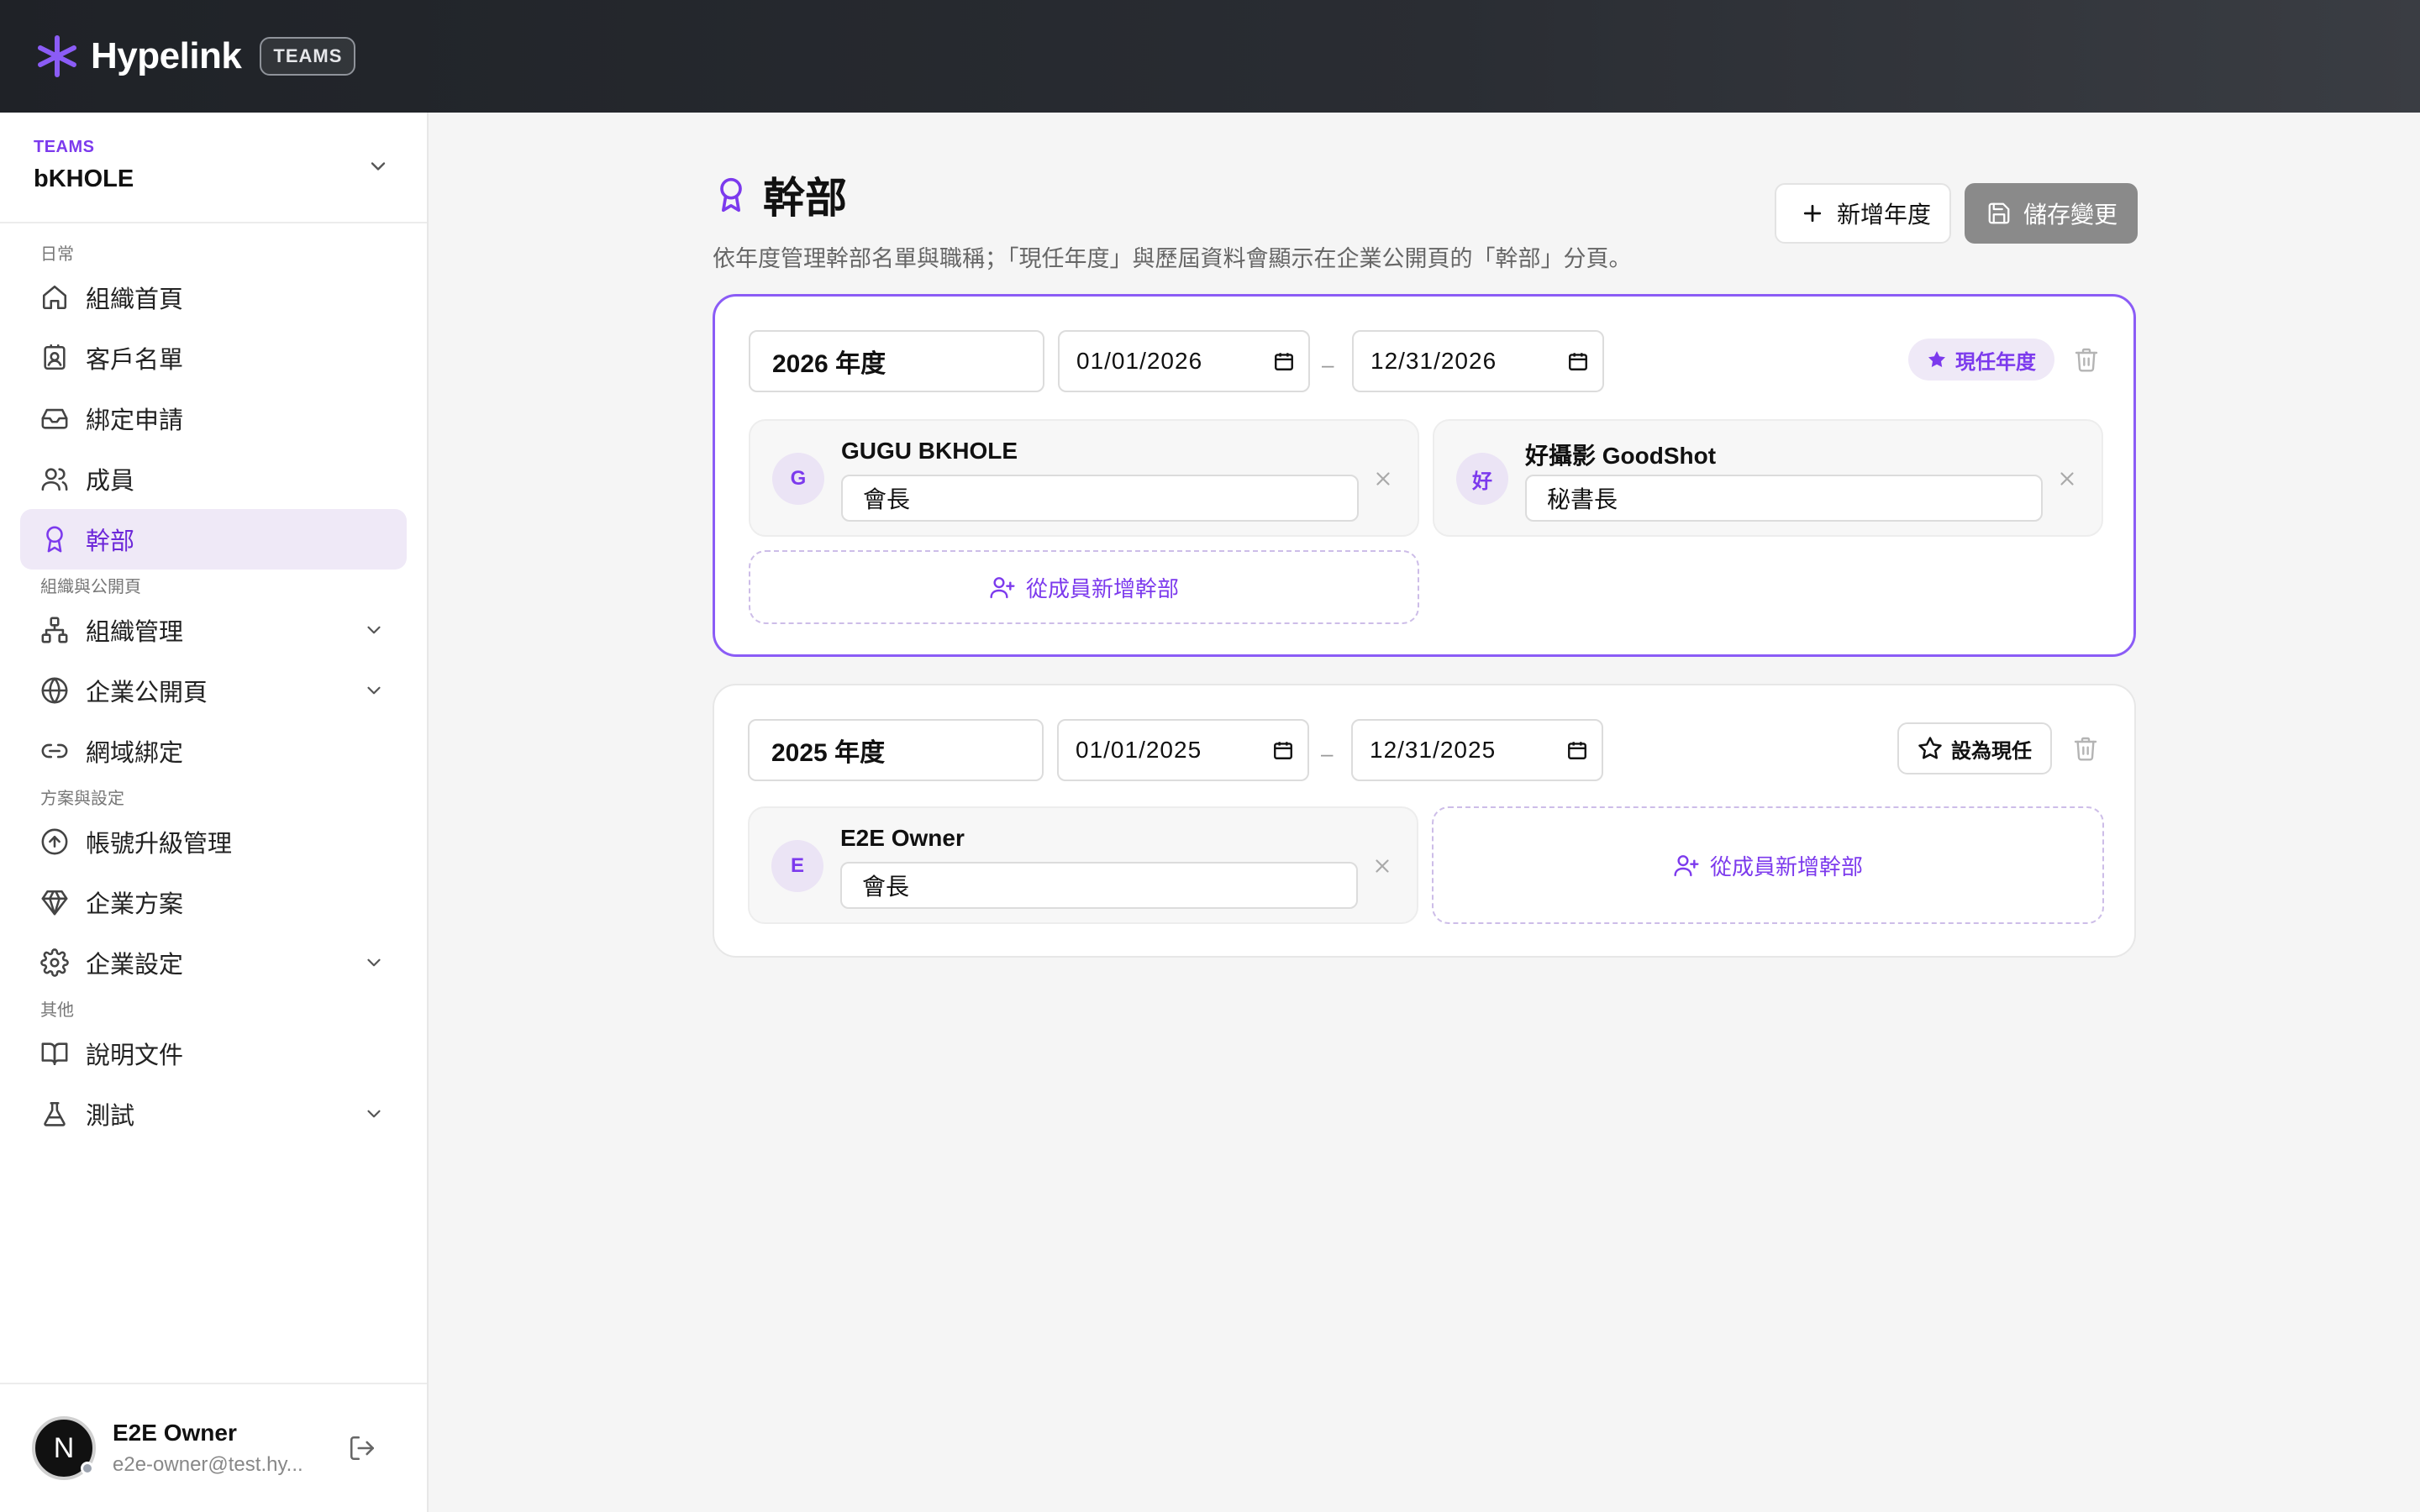 The height and width of the screenshot is (1512, 2420). What do you see at coordinates (54, 962) in the screenshot?
I see `gear-icon` at bounding box center [54, 962].